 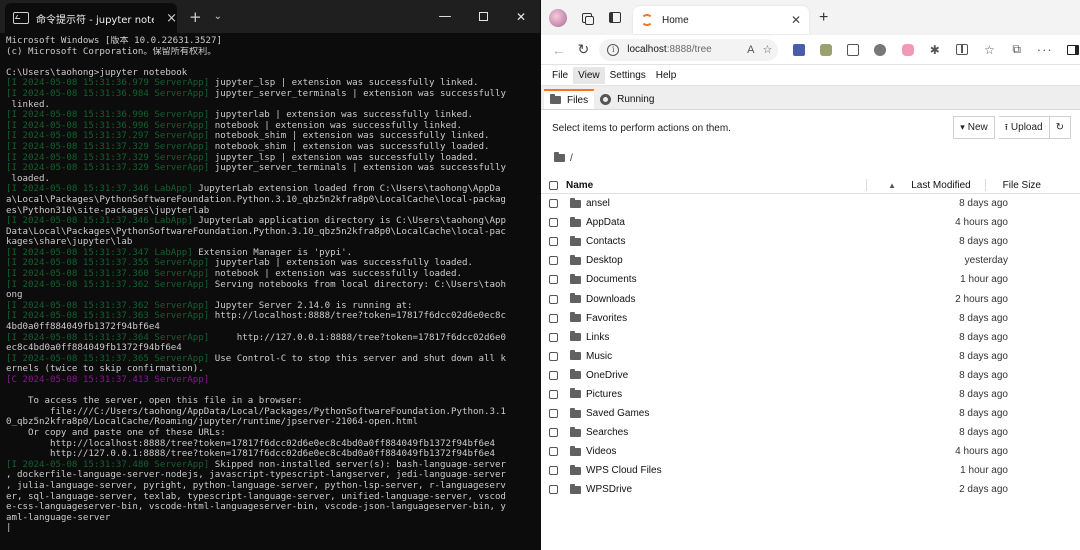 I want to click on jupyter-icon, so click(x=647, y=20).